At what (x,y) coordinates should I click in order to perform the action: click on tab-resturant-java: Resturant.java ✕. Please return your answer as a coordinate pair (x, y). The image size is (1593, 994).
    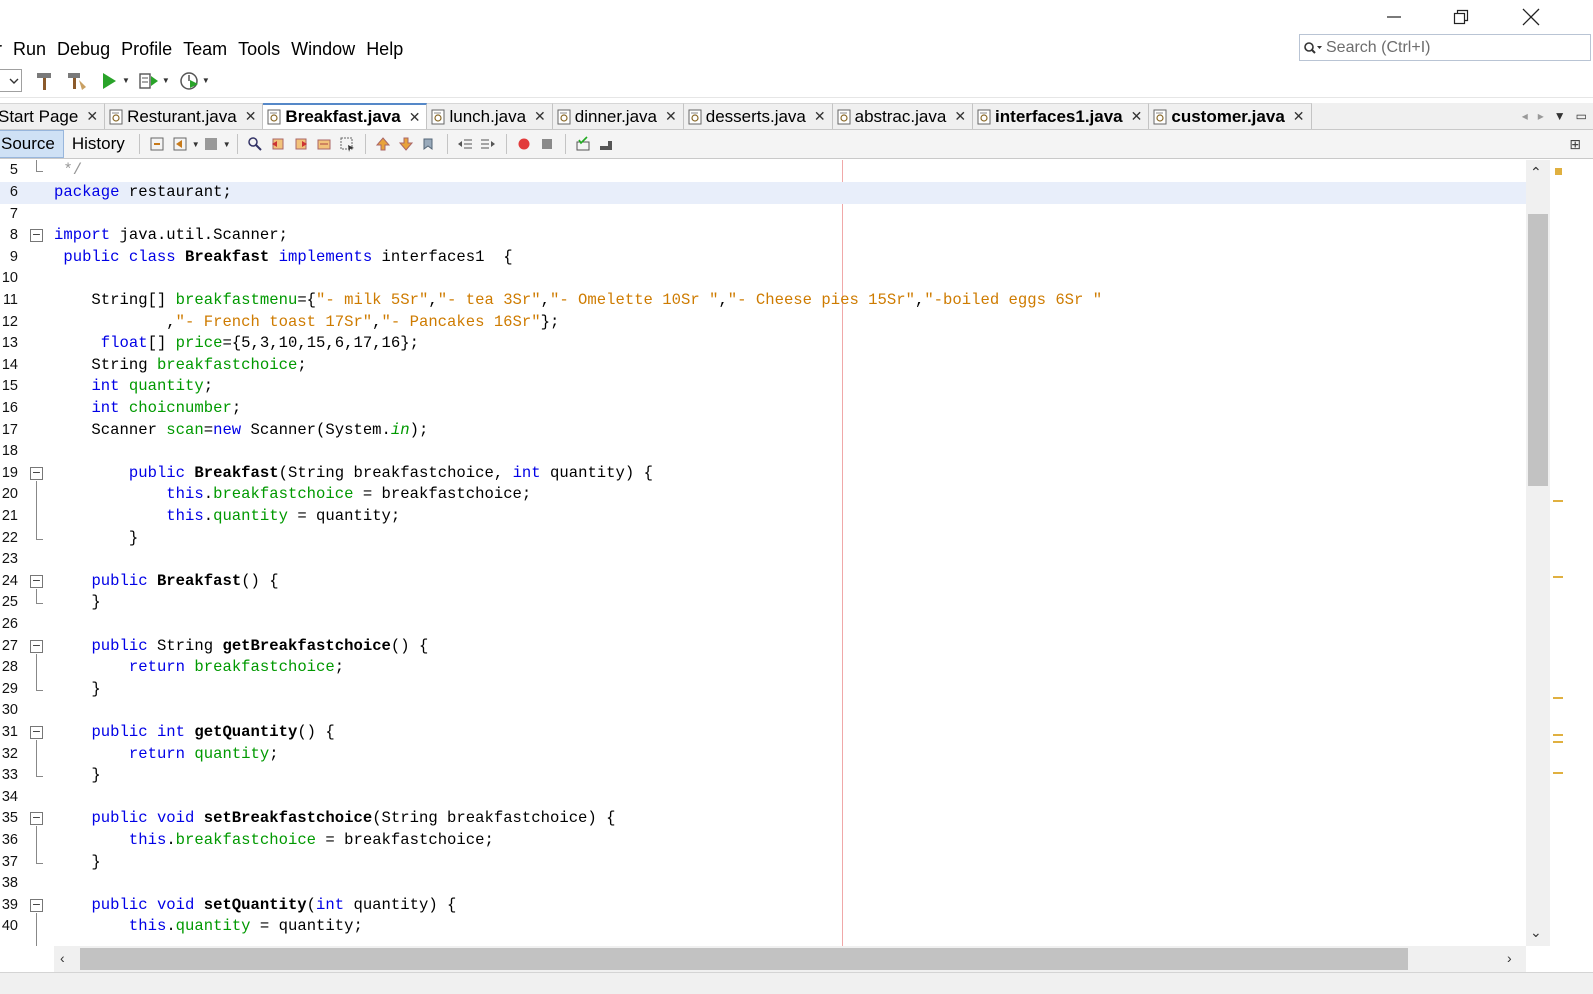
    Looking at the image, I should click on (184, 116).